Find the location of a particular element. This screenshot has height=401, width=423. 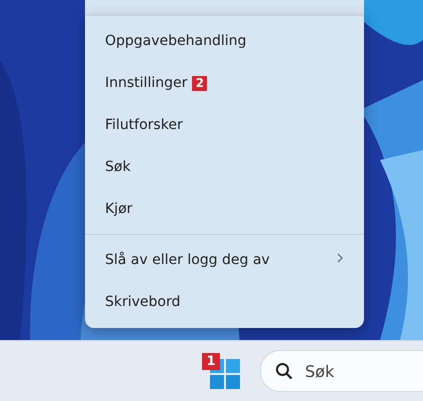

menu-item-label: Skrivebord is located at coordinates (142, 302).